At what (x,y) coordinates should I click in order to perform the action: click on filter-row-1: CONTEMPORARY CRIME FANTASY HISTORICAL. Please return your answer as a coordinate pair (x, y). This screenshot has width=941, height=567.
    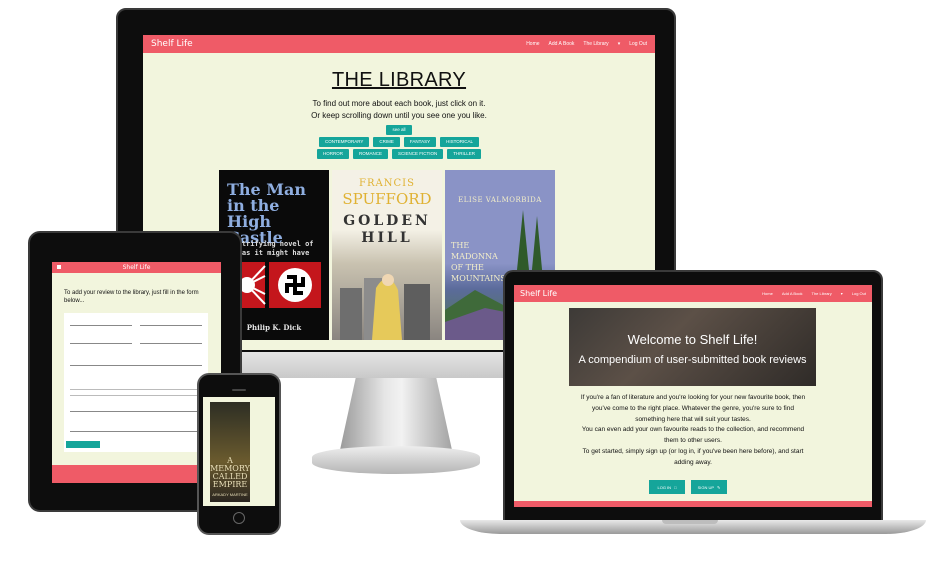
    Looking at the image, I should click on (399, 142).